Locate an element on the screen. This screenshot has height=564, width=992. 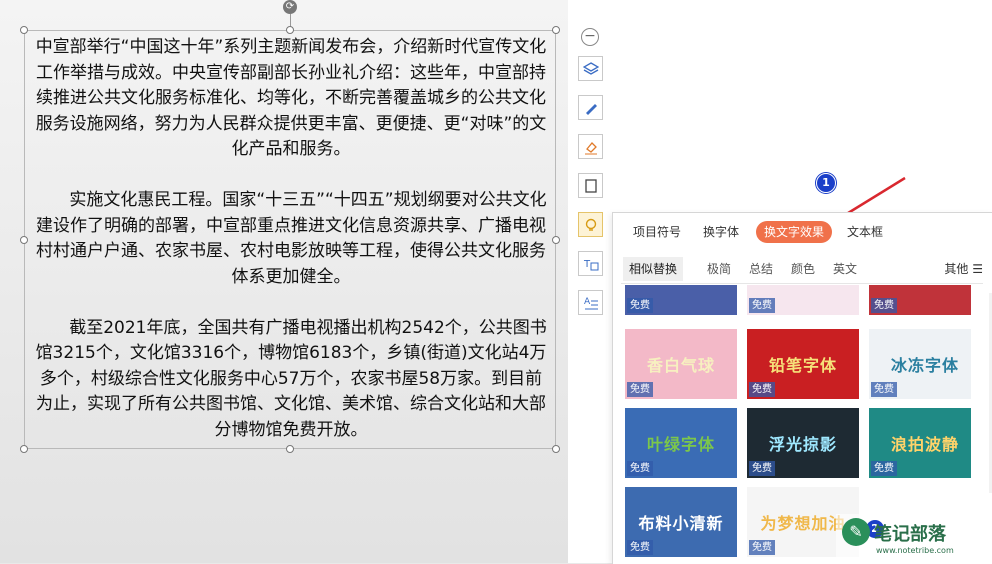
watermark-title: 笔记部落 is located at coordinates (910, 534).